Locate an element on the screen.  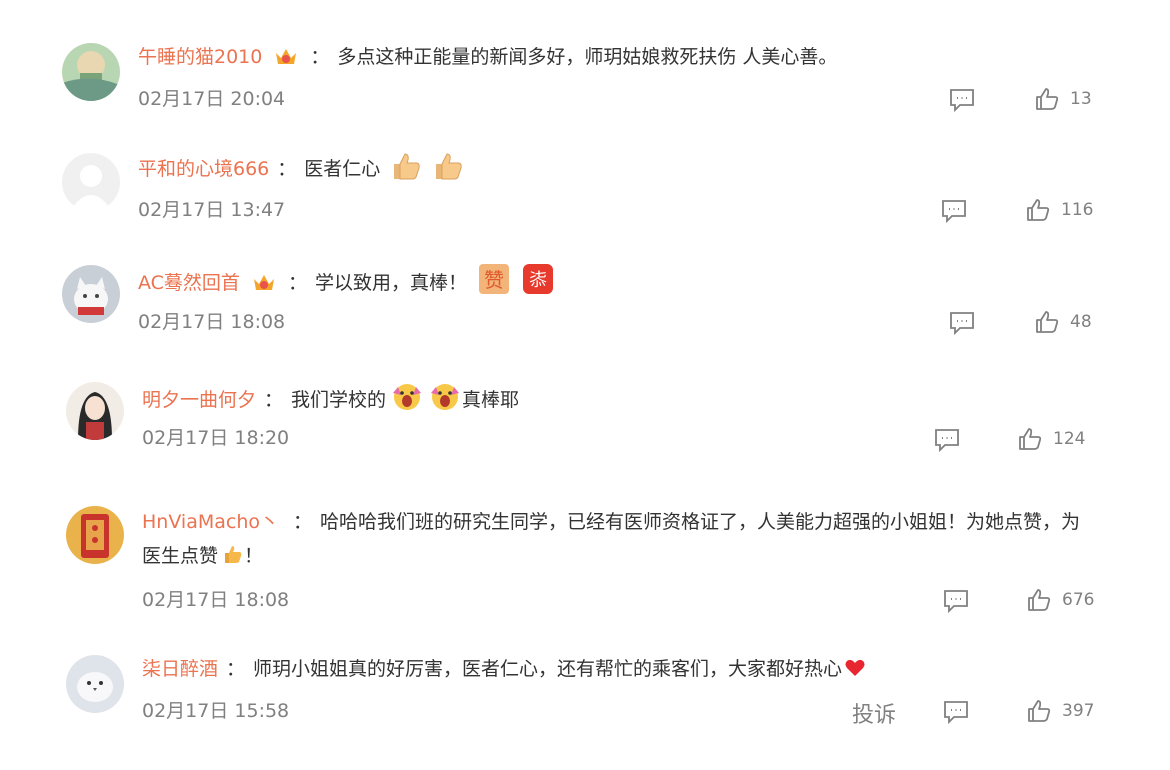
comment-text: 我们学校的 is located at coordinates (339, 400).